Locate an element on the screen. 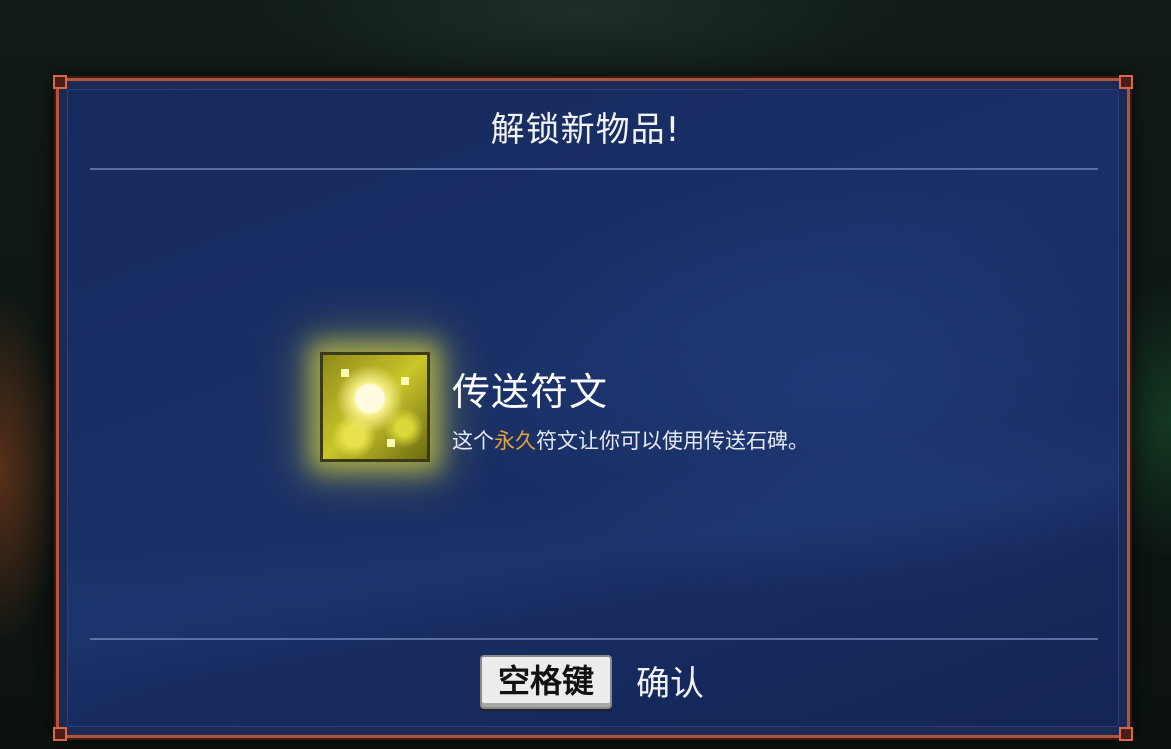 This screenshot has height=749, width=1171. item-name: 传送符文 is located at coordinates (530, 392).